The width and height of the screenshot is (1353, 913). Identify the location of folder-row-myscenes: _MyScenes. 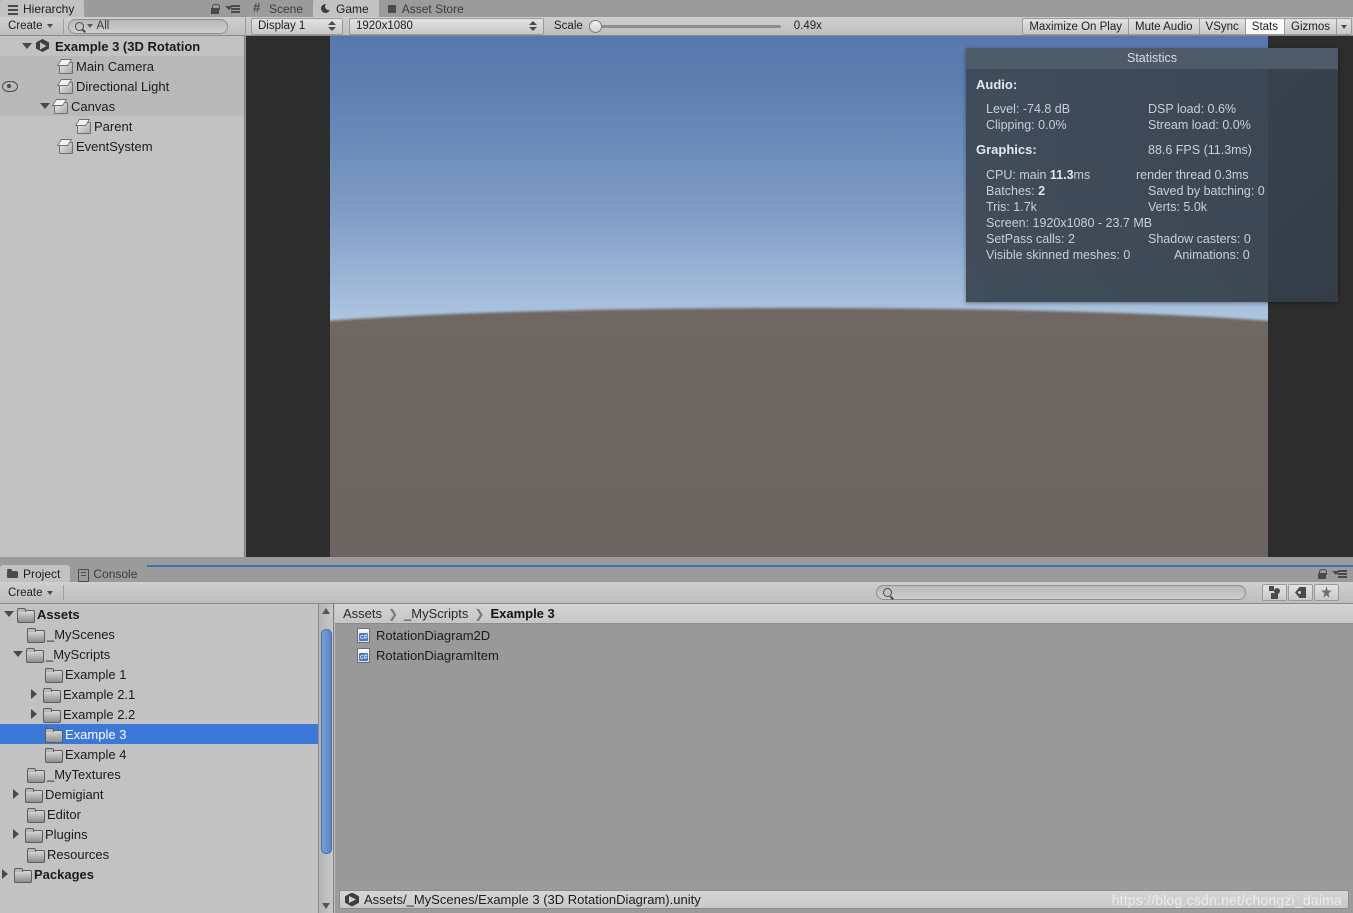
(166, 634).